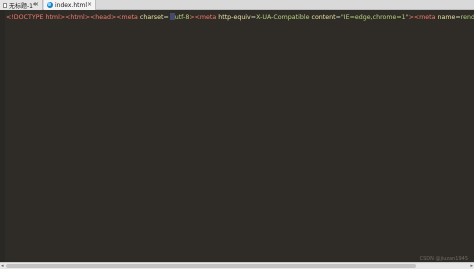  Describe the element at coordinates (182, 17) in the screenshot. I see `code-token: utf-8` at that location.